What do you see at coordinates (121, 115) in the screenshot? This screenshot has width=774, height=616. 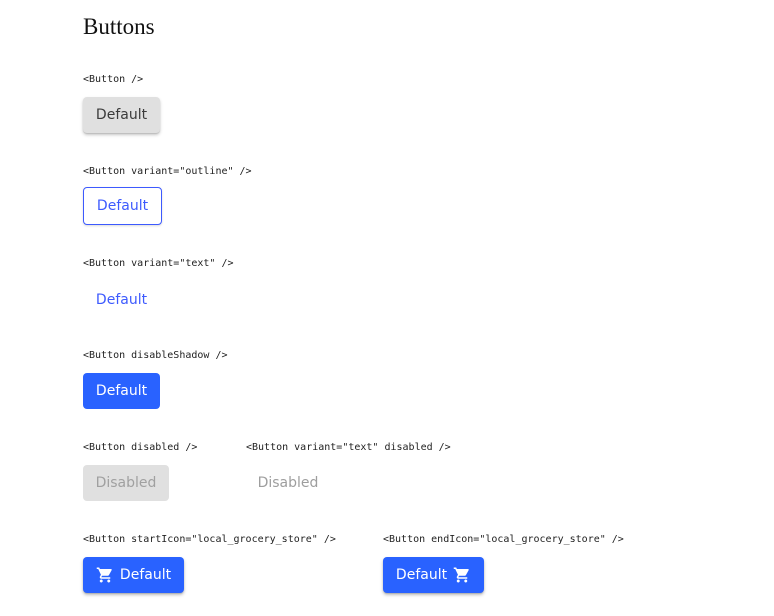 I see `default-button: Default` at bounding box center [121, 115].